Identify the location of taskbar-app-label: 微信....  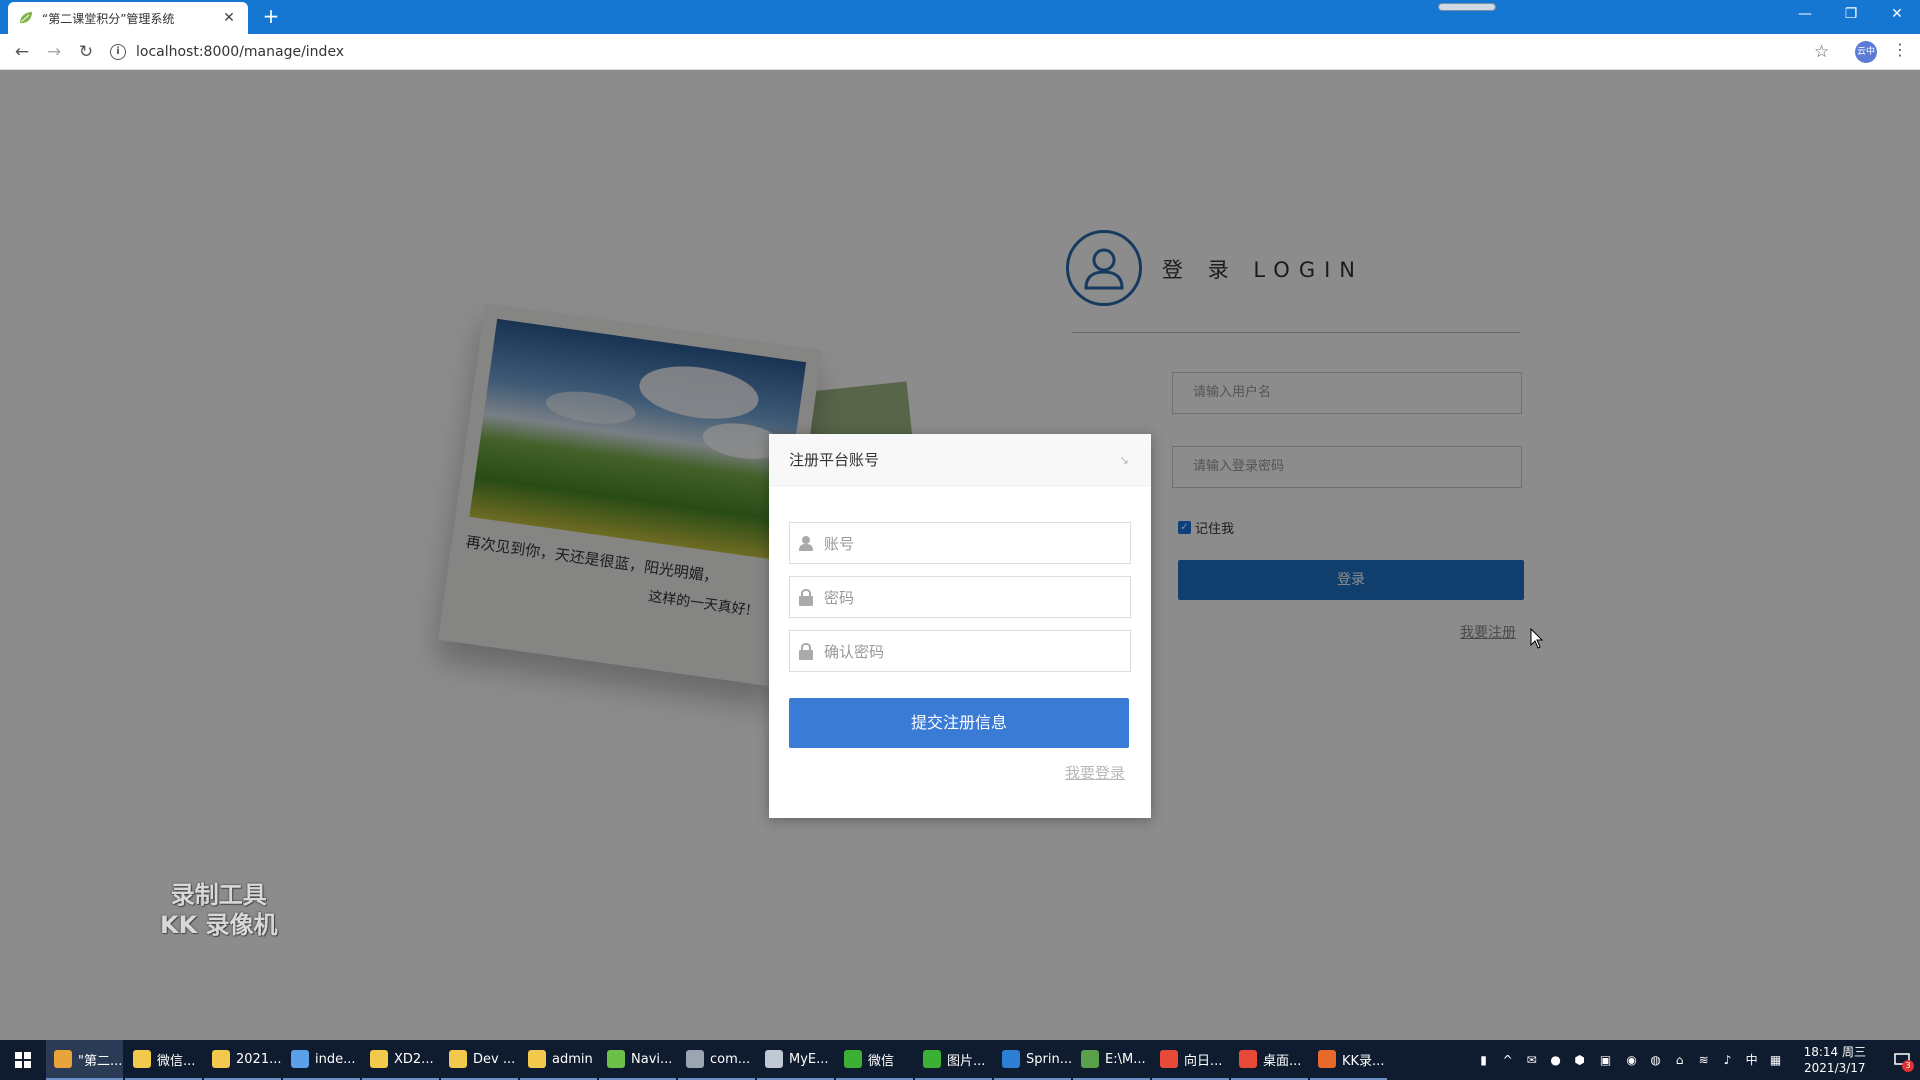
(176, 1061).